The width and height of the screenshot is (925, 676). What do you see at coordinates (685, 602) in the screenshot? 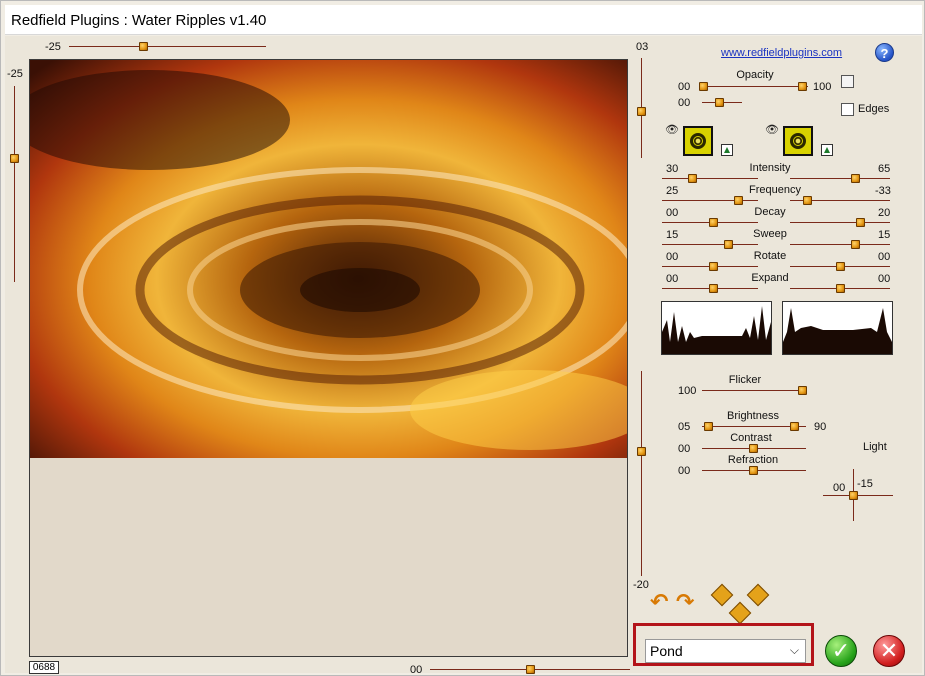
I see `redo-icon: ↷` at bounding box center [685, 602].